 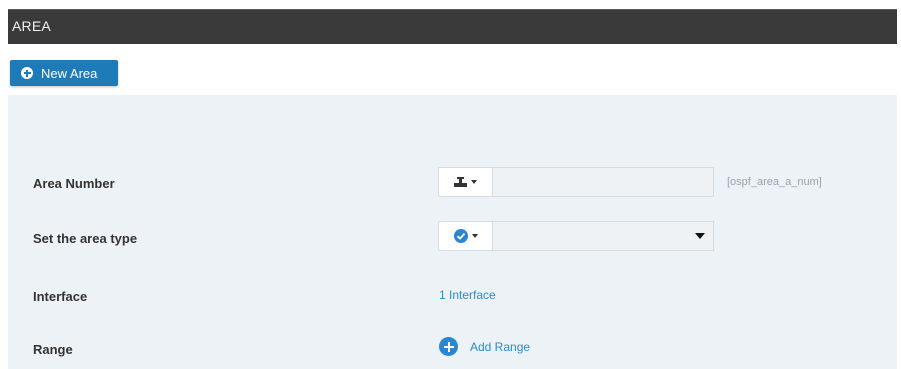 What do you see at coordinates (467, 295) in the screenshot?
I see `interface-link: 1 Interface` at bounding box center [467, 295].